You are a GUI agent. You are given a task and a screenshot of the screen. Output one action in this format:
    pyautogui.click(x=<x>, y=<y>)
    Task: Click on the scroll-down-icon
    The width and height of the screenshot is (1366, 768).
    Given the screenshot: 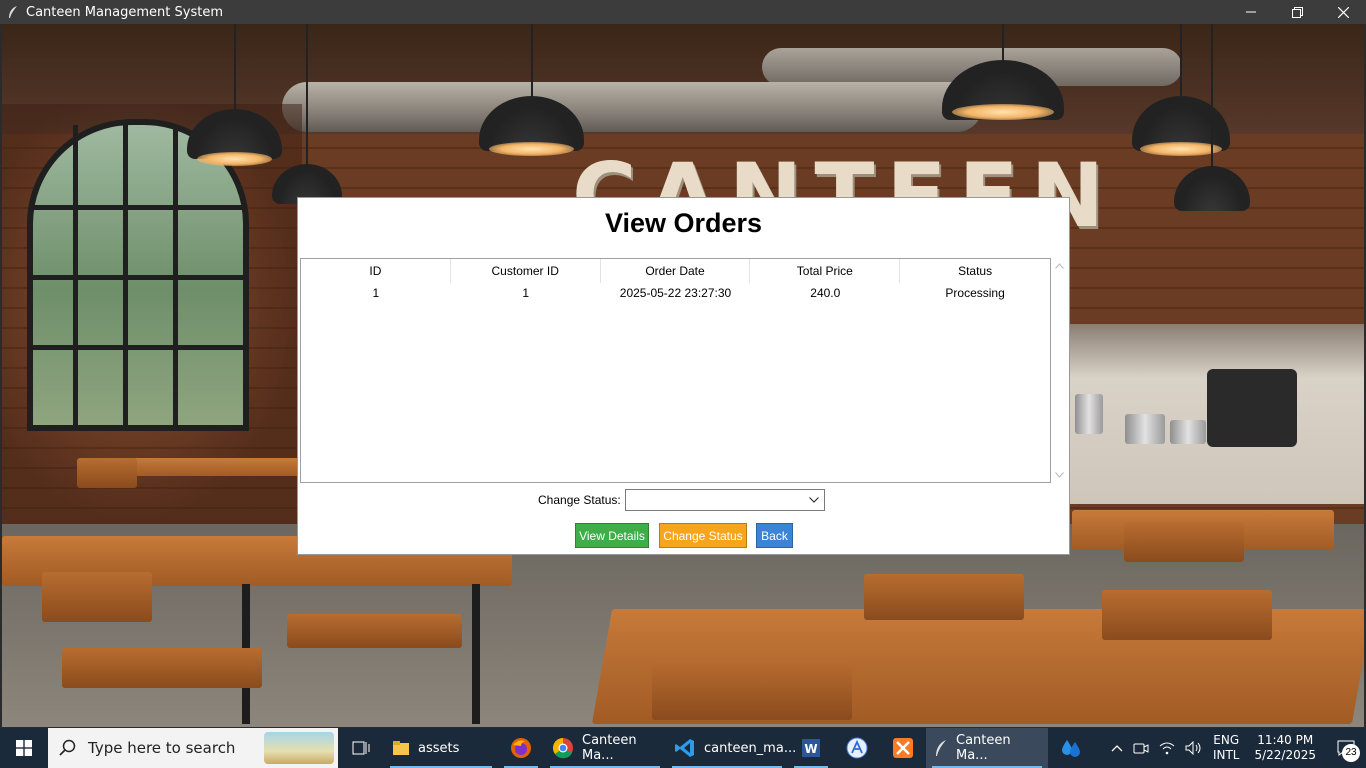 What is the action you would take?
    pyautogui.click(x=1059, y=475)
    